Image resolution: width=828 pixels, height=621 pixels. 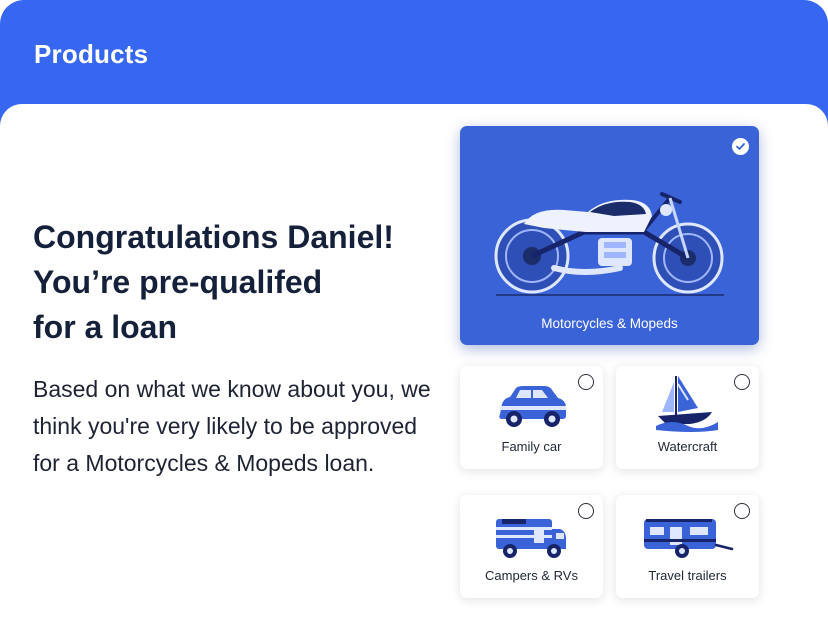 I want to click on product-card-travel-trailers: Travel trailers, so click(x=687, y=546).